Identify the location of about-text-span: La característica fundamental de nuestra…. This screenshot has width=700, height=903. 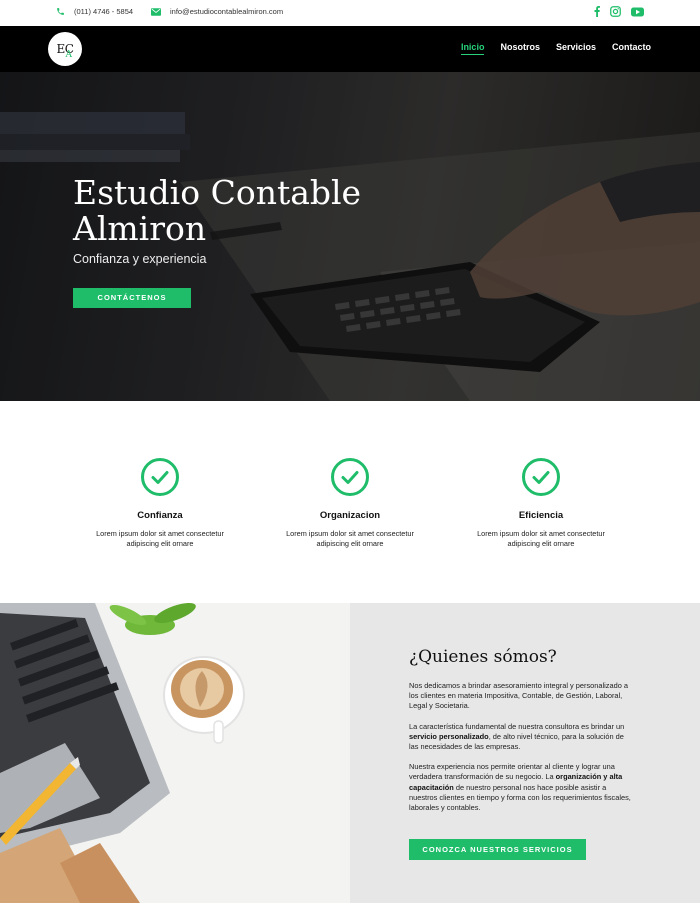
(517, 726).